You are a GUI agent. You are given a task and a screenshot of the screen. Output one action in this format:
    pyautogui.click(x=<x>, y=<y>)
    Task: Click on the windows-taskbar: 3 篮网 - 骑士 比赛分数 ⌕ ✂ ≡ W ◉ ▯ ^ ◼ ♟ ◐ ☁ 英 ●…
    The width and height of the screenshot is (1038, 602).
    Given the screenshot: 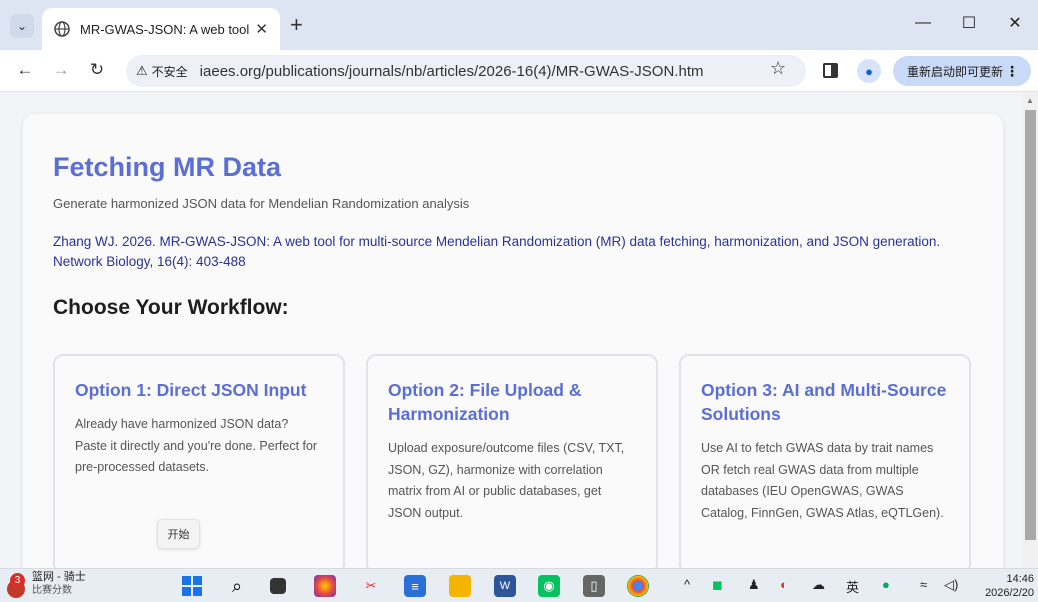 What is the action you would take?
    pyautogui.click(x=519, y=585)
    